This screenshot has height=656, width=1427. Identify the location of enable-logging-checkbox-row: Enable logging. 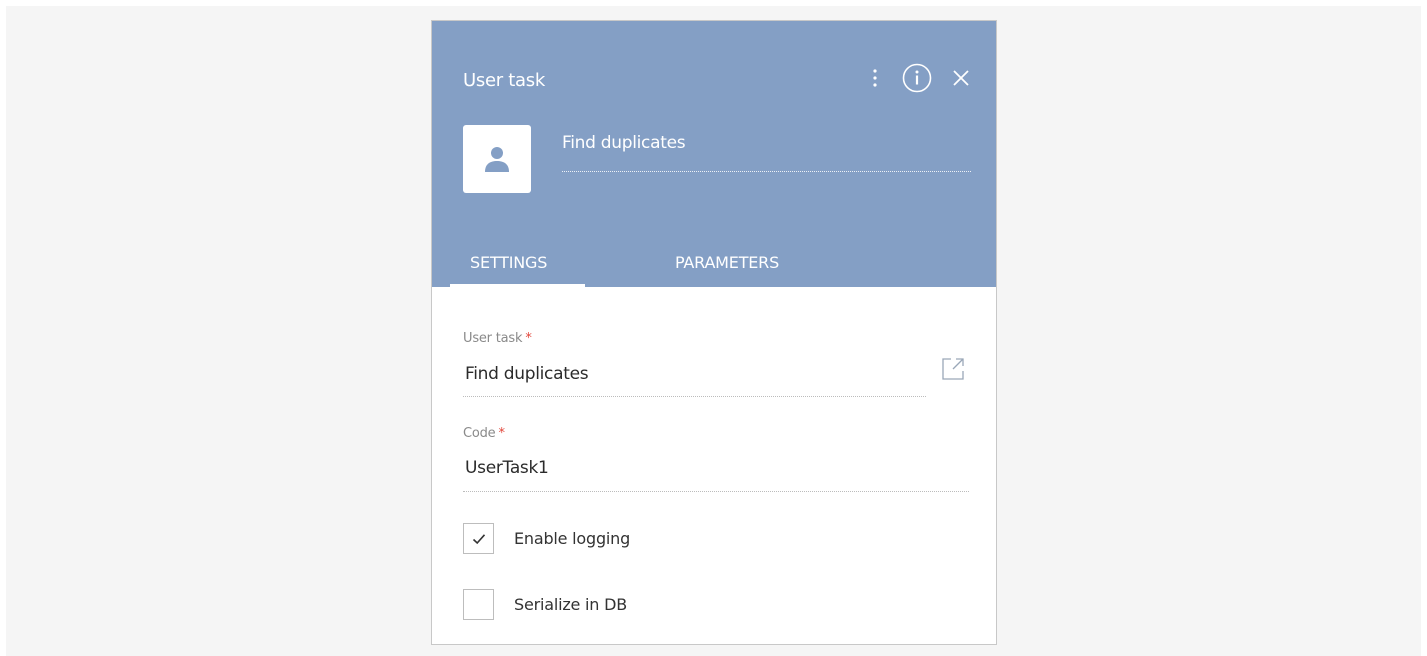
(546, 538).